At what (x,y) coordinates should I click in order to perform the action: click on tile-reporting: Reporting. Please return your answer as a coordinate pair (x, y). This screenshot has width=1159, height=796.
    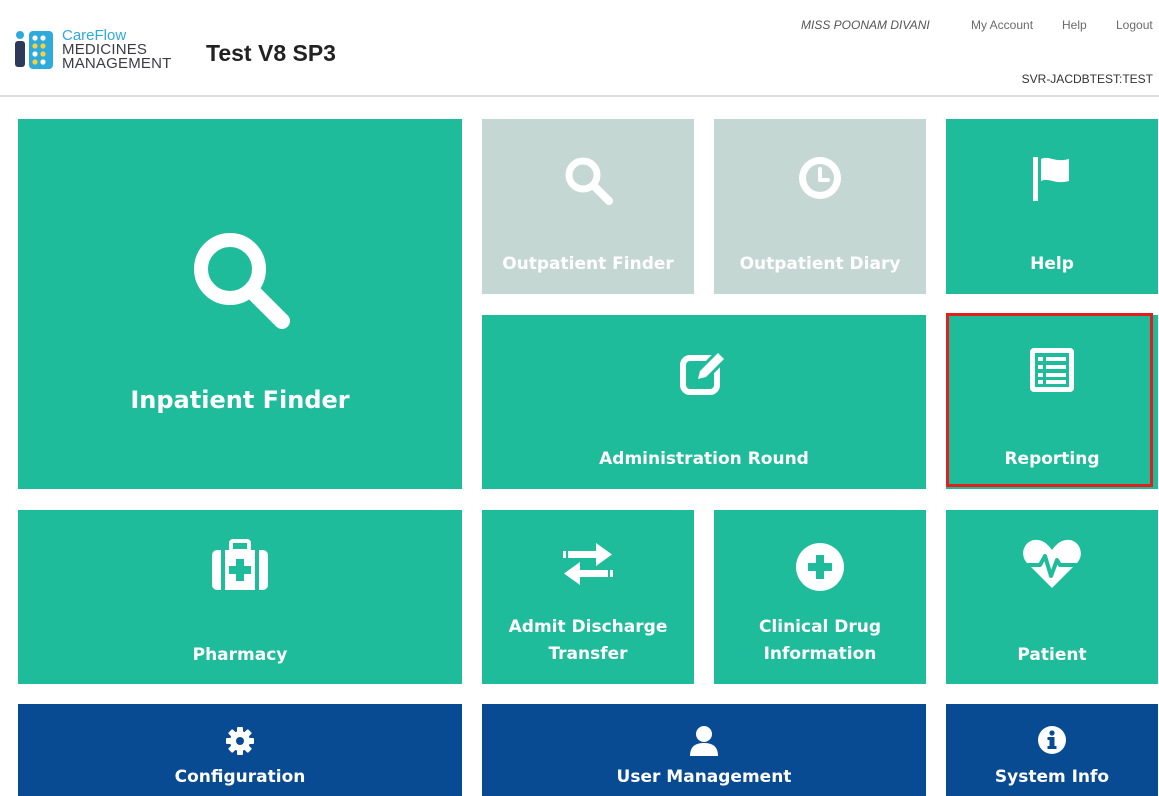
    Looking at the image, I should click on (1052, 402).